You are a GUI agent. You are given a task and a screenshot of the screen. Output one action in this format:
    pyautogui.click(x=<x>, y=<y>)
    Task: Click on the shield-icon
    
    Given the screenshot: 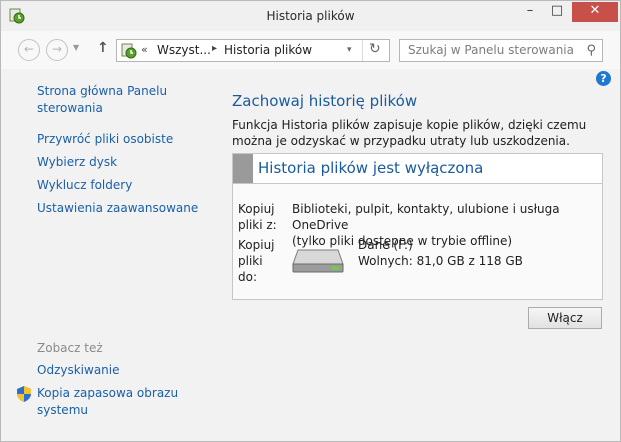 What is the action you would take?
    pyautogui.click(x=24, y=394)
    